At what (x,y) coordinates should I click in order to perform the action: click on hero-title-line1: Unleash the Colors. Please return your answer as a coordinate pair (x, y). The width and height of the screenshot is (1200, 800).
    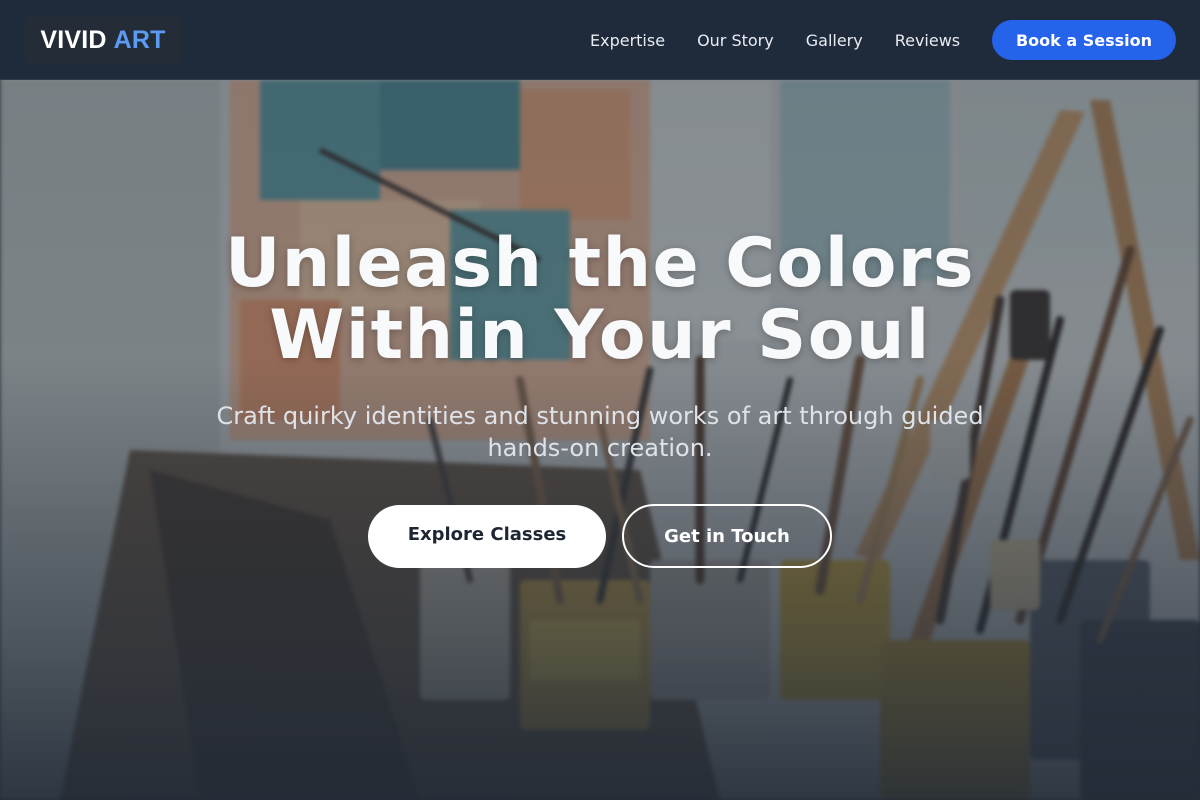
    Looking at the image, I should click on (600, 263).